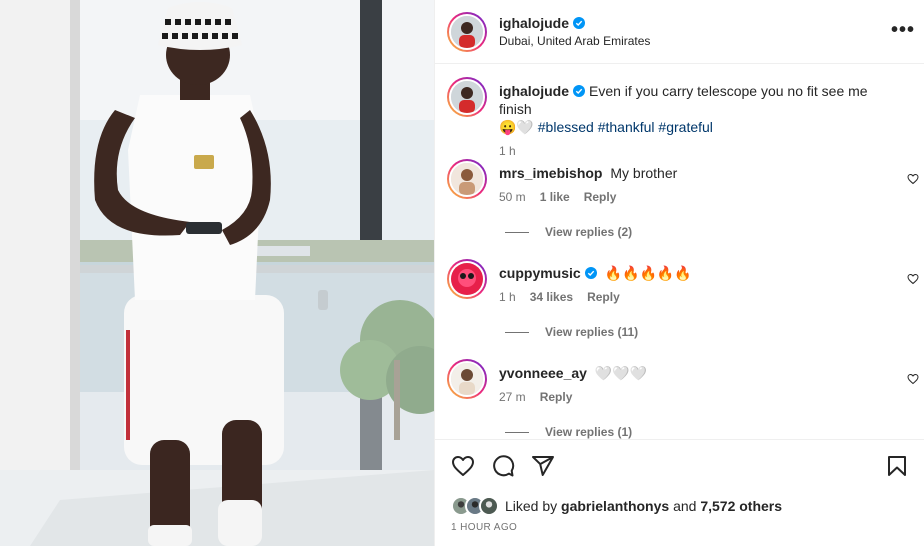 Image resolution: width=924 pixels, height=546 pixels. What do you see at coordinates (503, 466) in the screenshot?
I see `comment-bubble-icon` at bounding box center [503, 466].